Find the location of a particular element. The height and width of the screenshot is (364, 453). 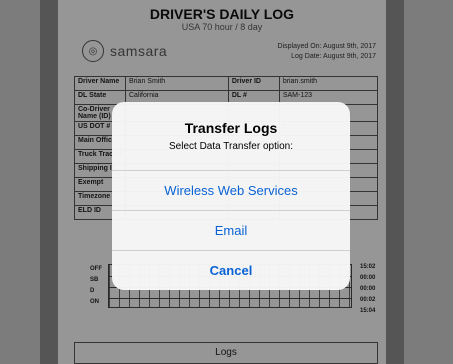

wireless-web-services-button: Wireless Web Services is located at coordinates (231, 190).